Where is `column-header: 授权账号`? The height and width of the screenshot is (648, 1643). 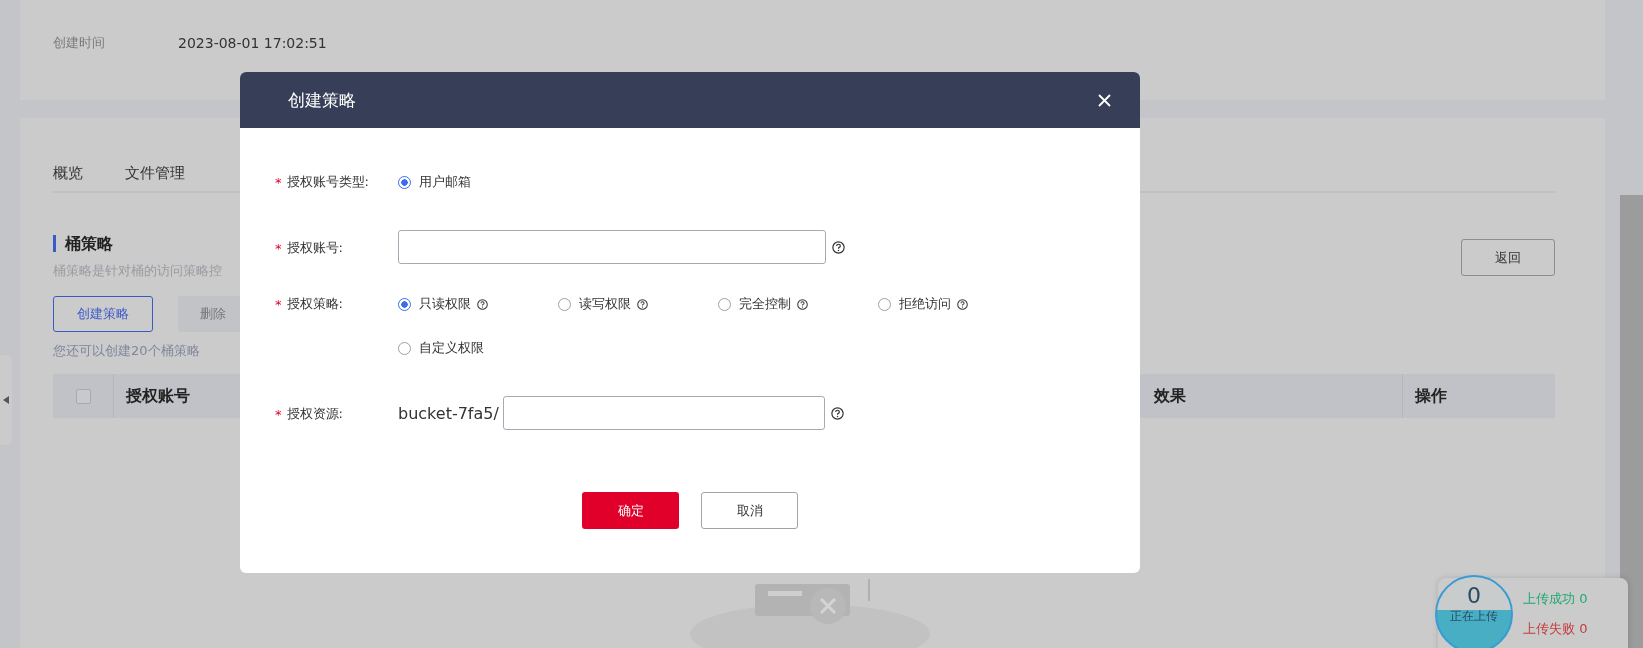
column-header: 授权账号 is located at coordinates (158, 396).